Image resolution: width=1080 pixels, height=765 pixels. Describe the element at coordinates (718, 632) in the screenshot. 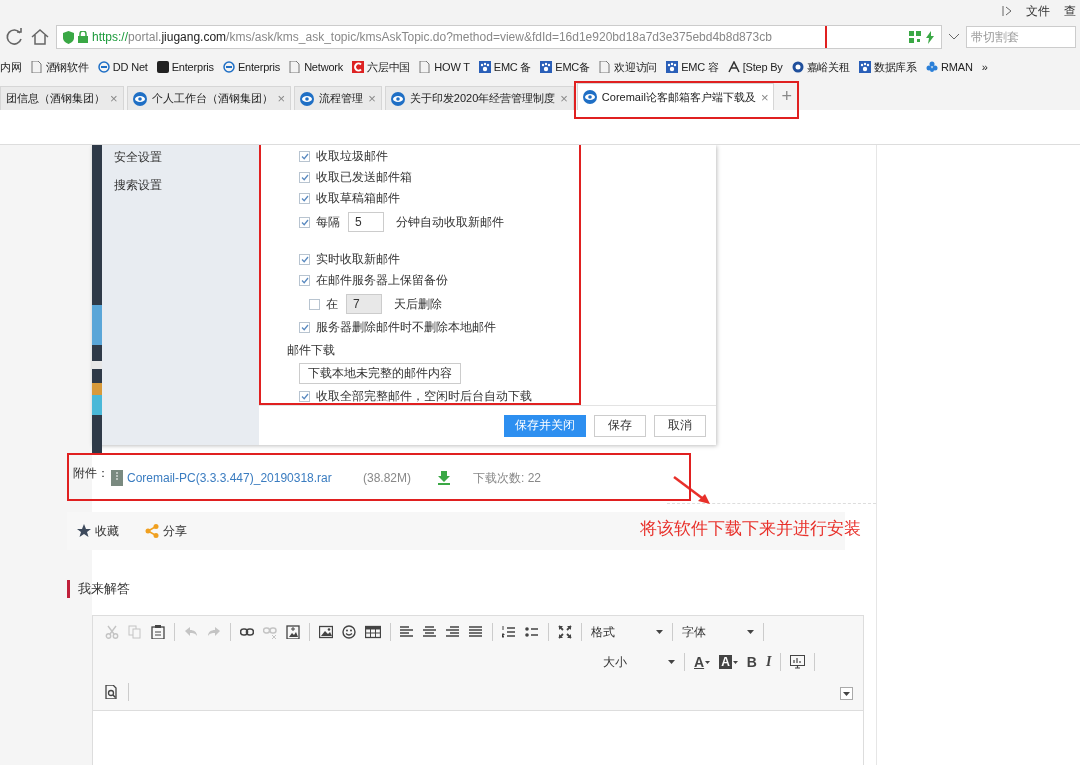

I see `dropdown: 字体` at that location.